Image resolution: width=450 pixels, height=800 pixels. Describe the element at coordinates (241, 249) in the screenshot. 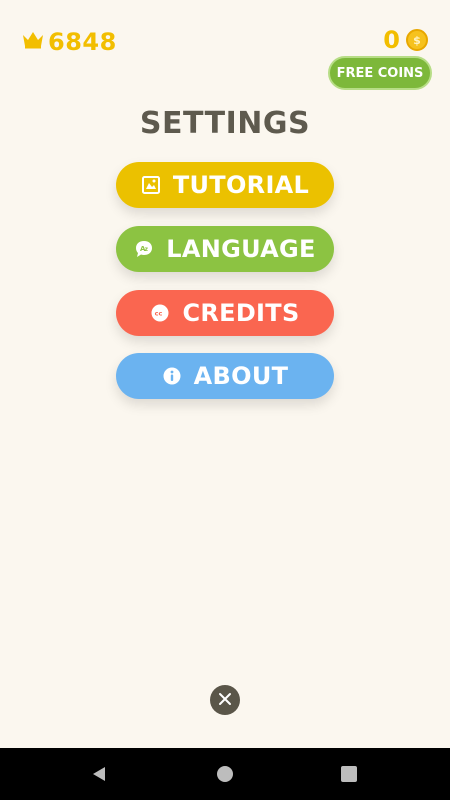

I see `language-label: LANGUAGE` at that location.